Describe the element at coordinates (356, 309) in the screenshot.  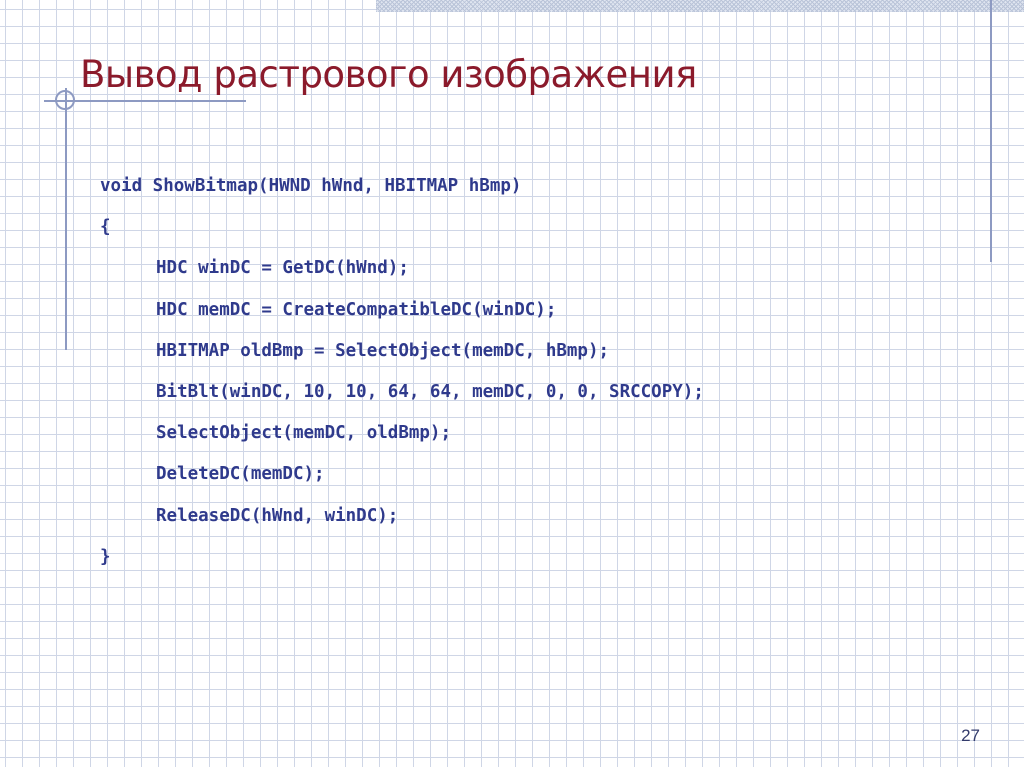
I see `code-line: HDC memDC = CreateCompatibleDC(winDC);` at that location.